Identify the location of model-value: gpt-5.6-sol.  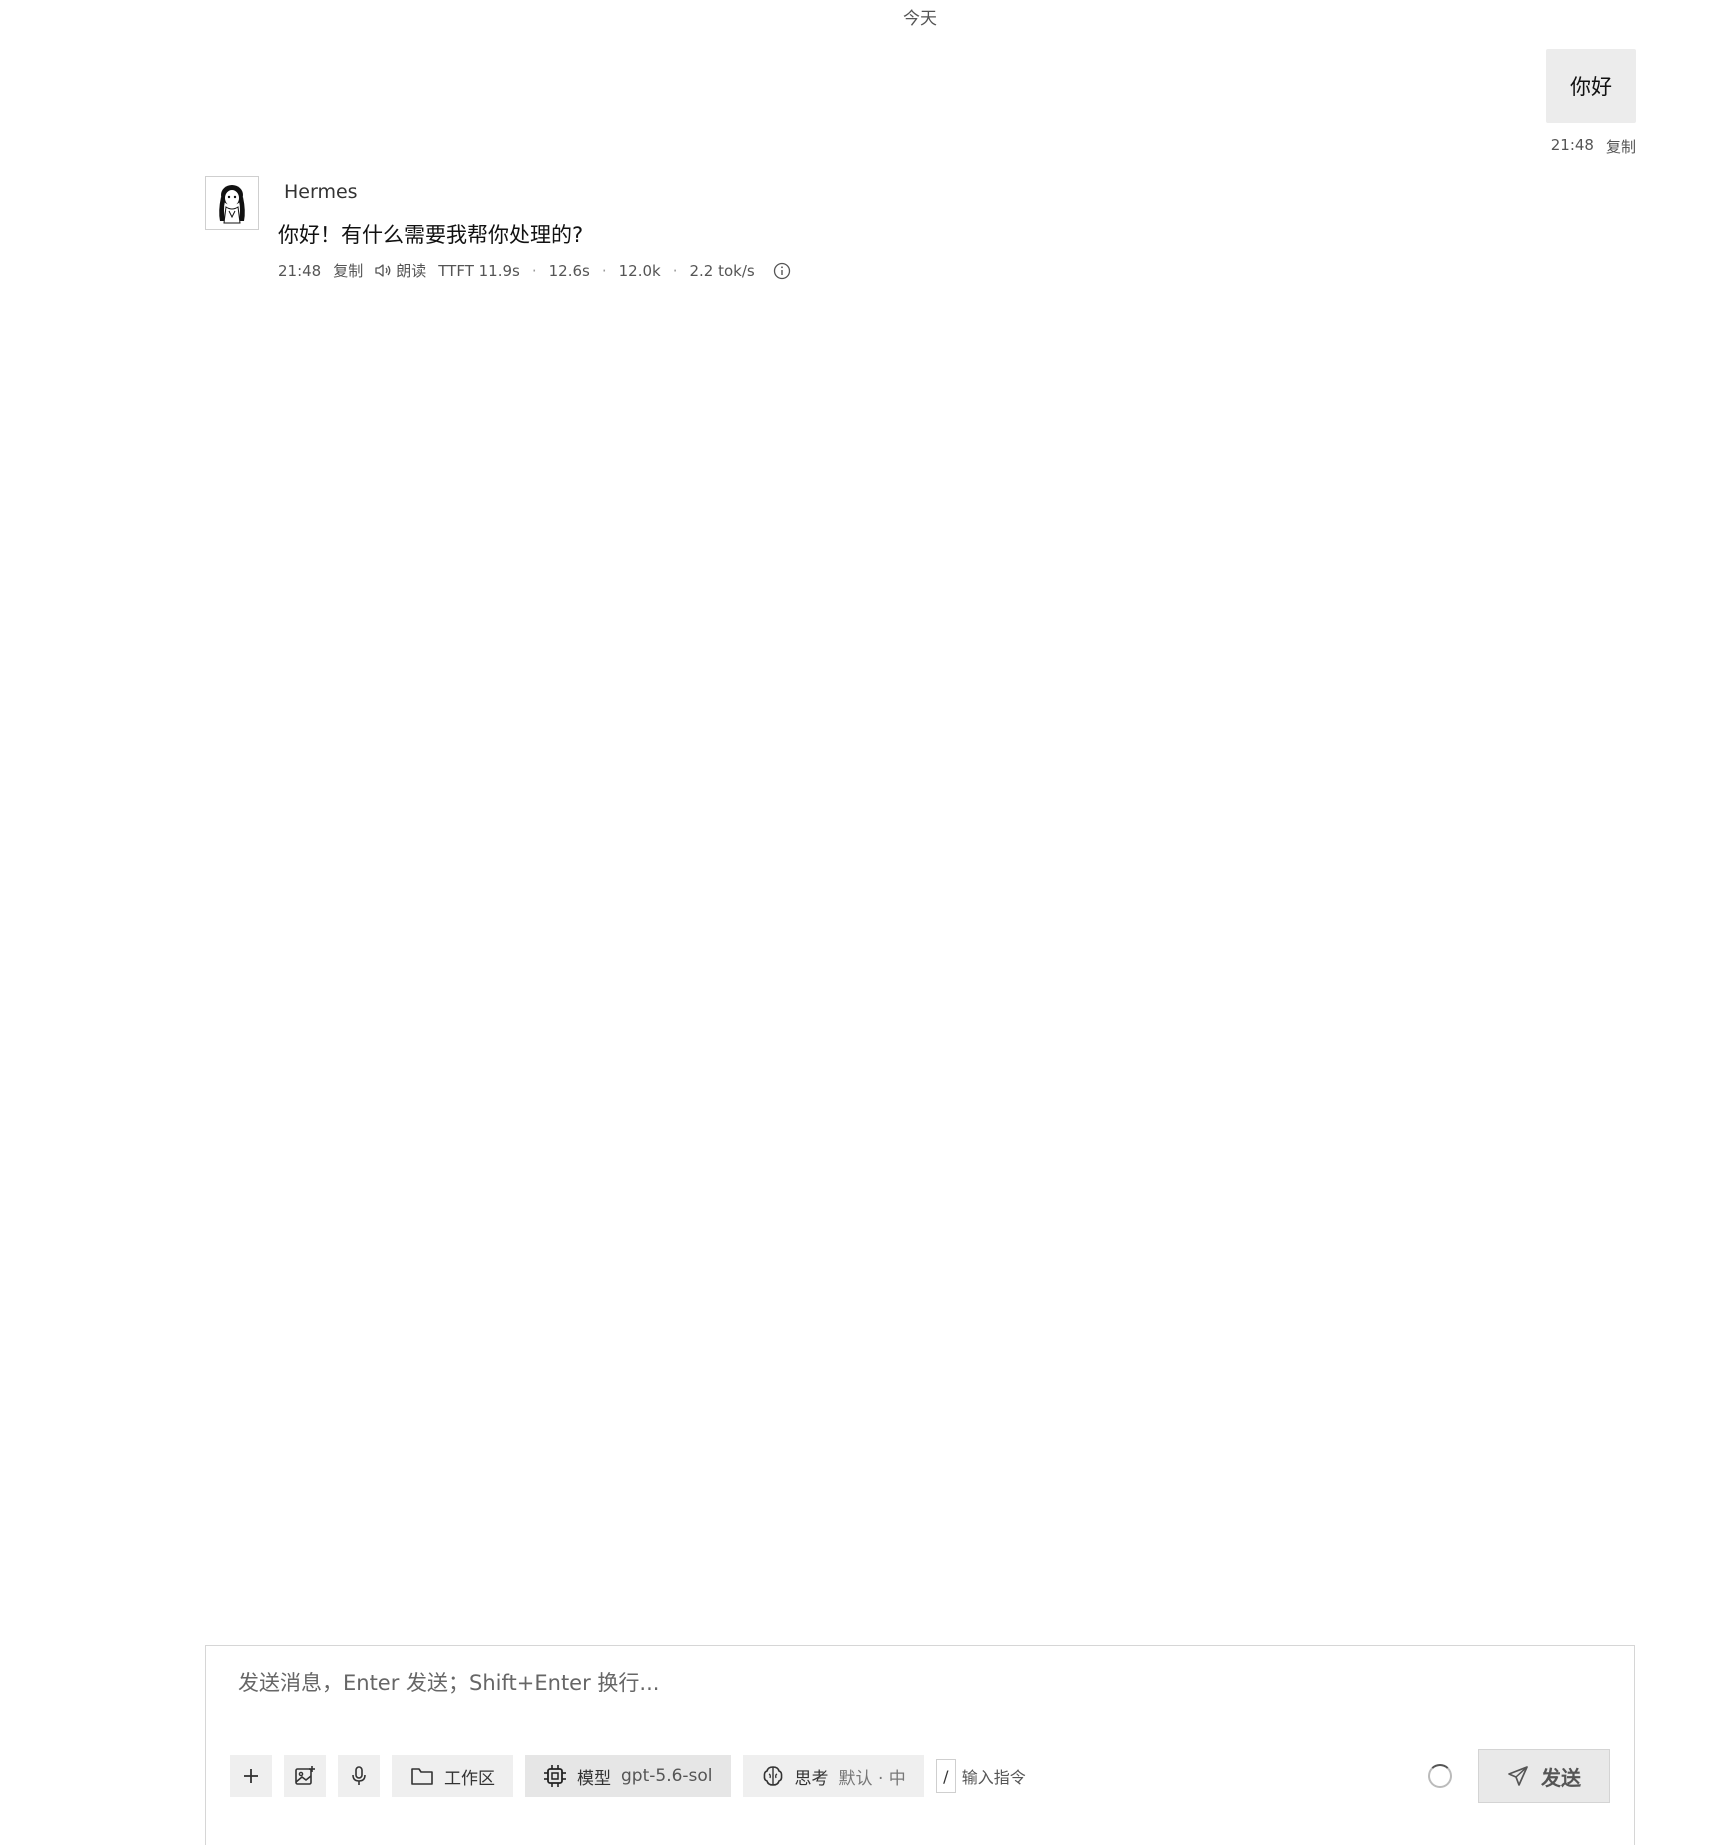
(667, 1776).